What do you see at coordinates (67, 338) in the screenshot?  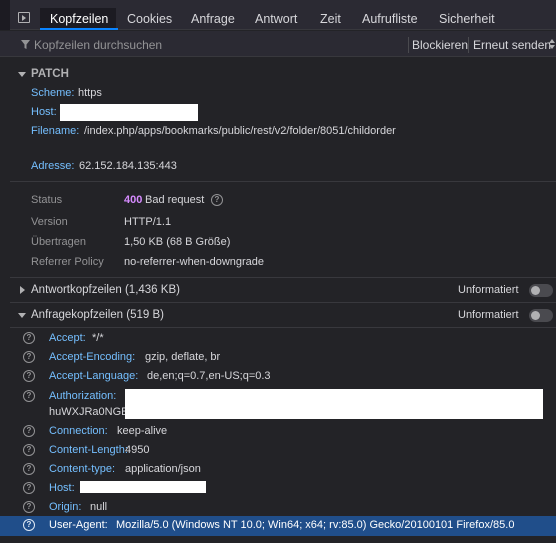 I see `header-key: Accept:` at bounding box center [67, 338].